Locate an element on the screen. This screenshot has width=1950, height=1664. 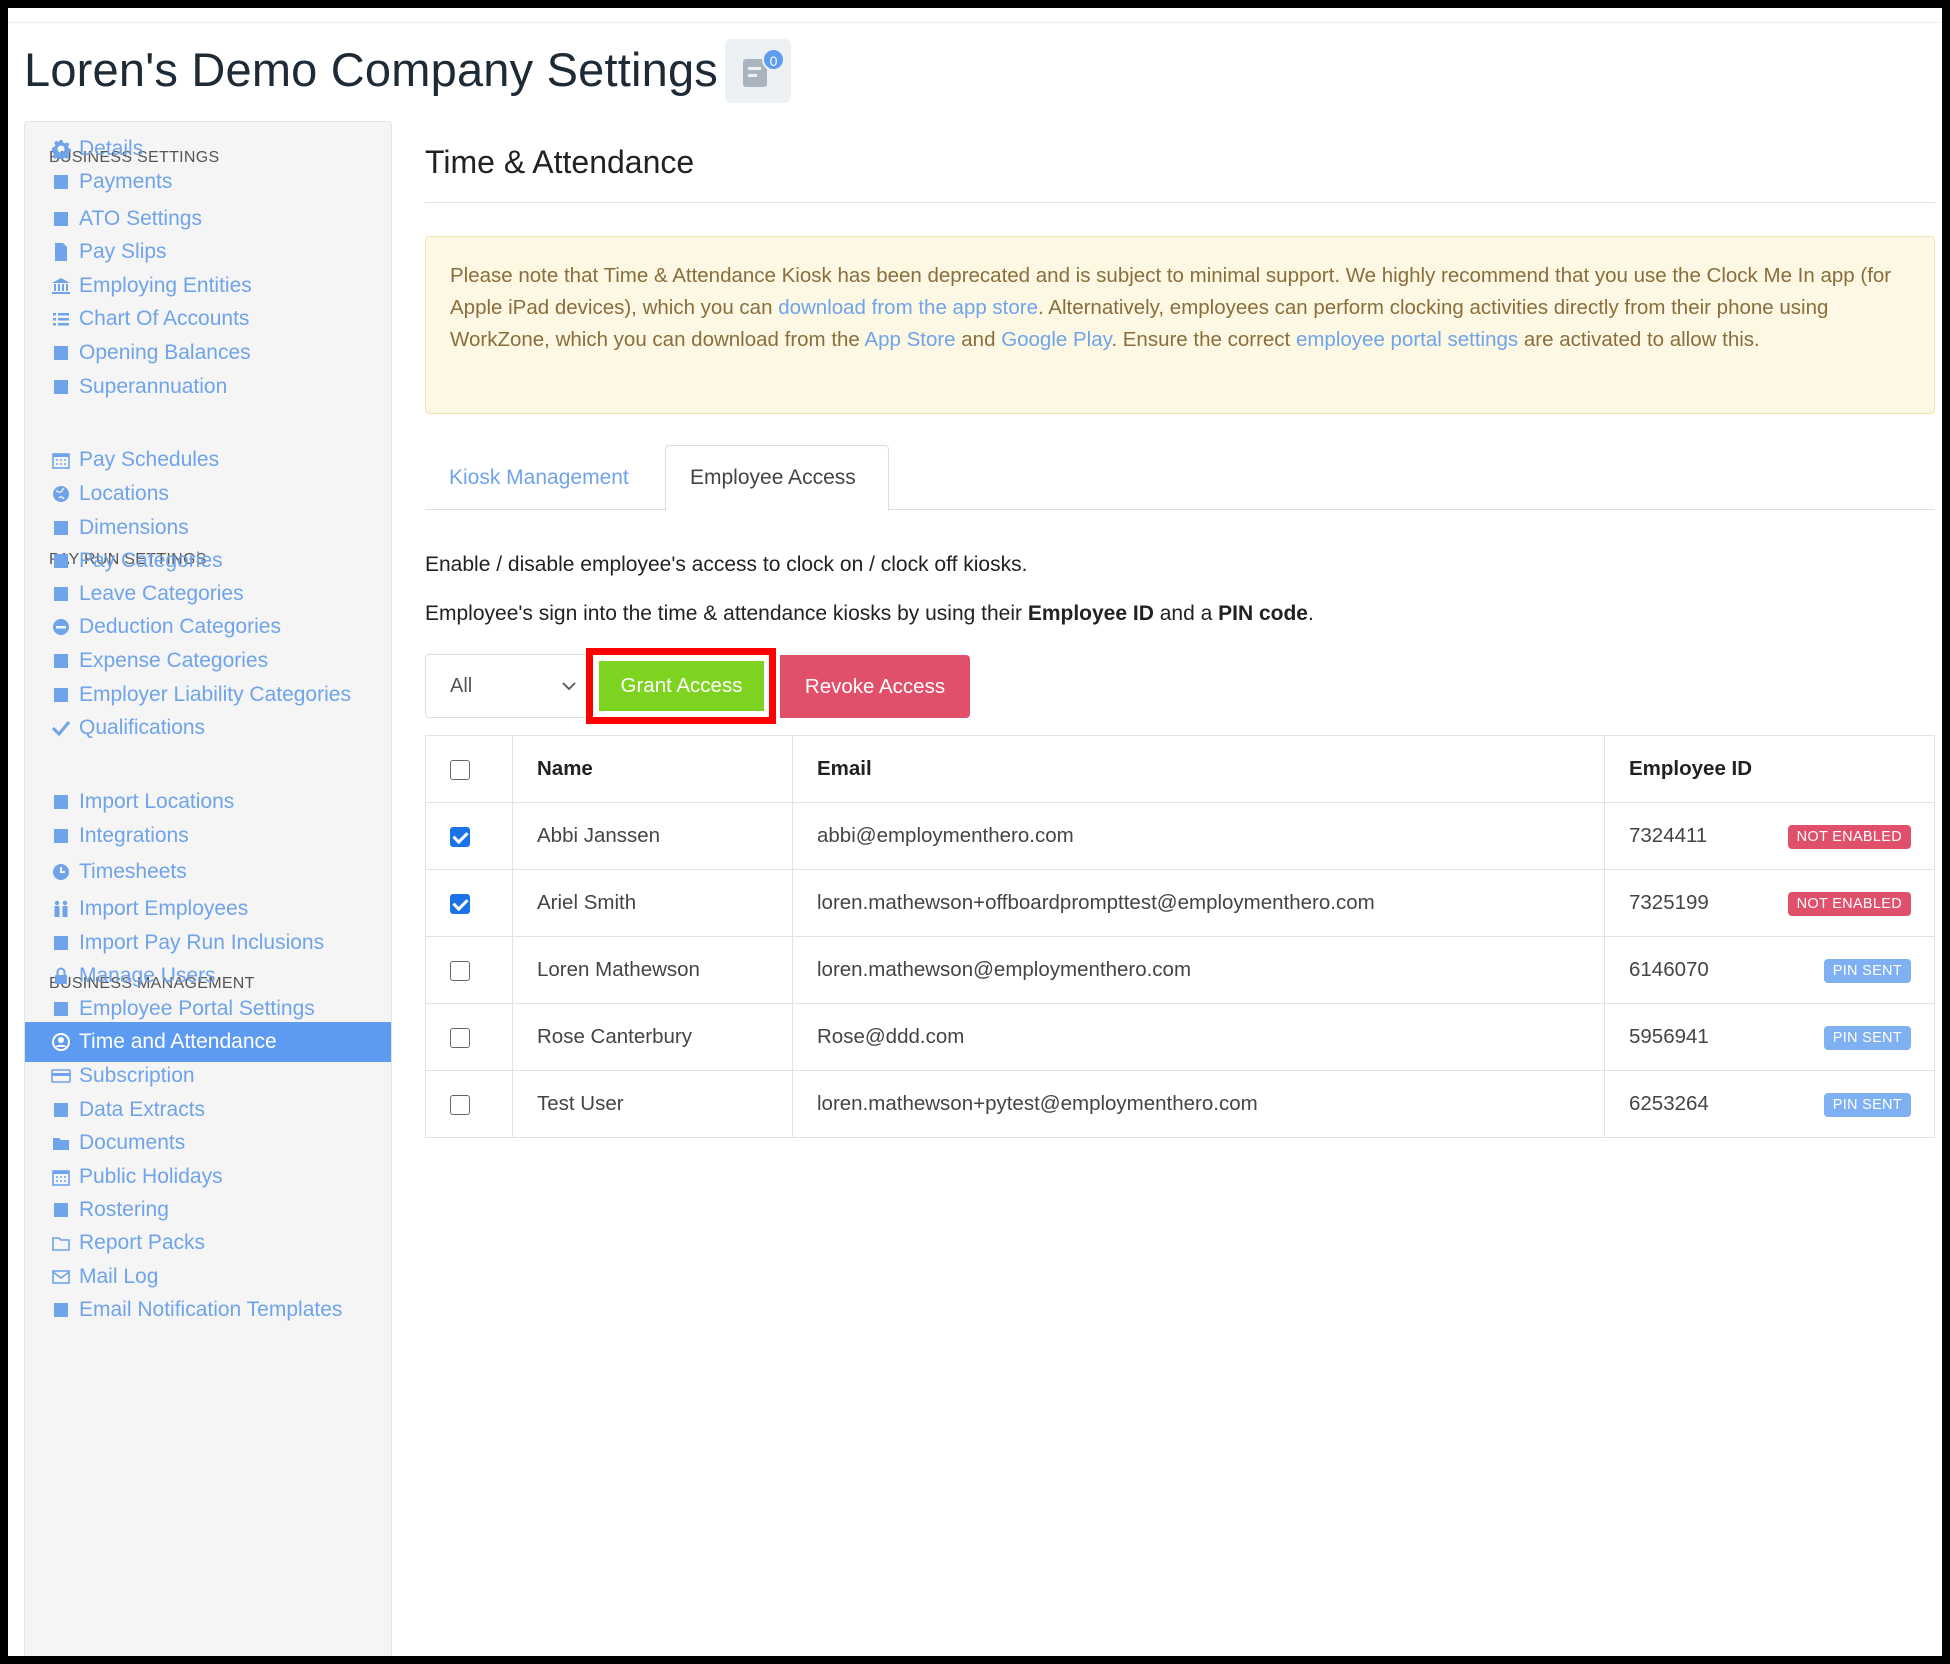
sidebar-item-label: Import Pay Run Inclusions is located at coordinates (202, 942).